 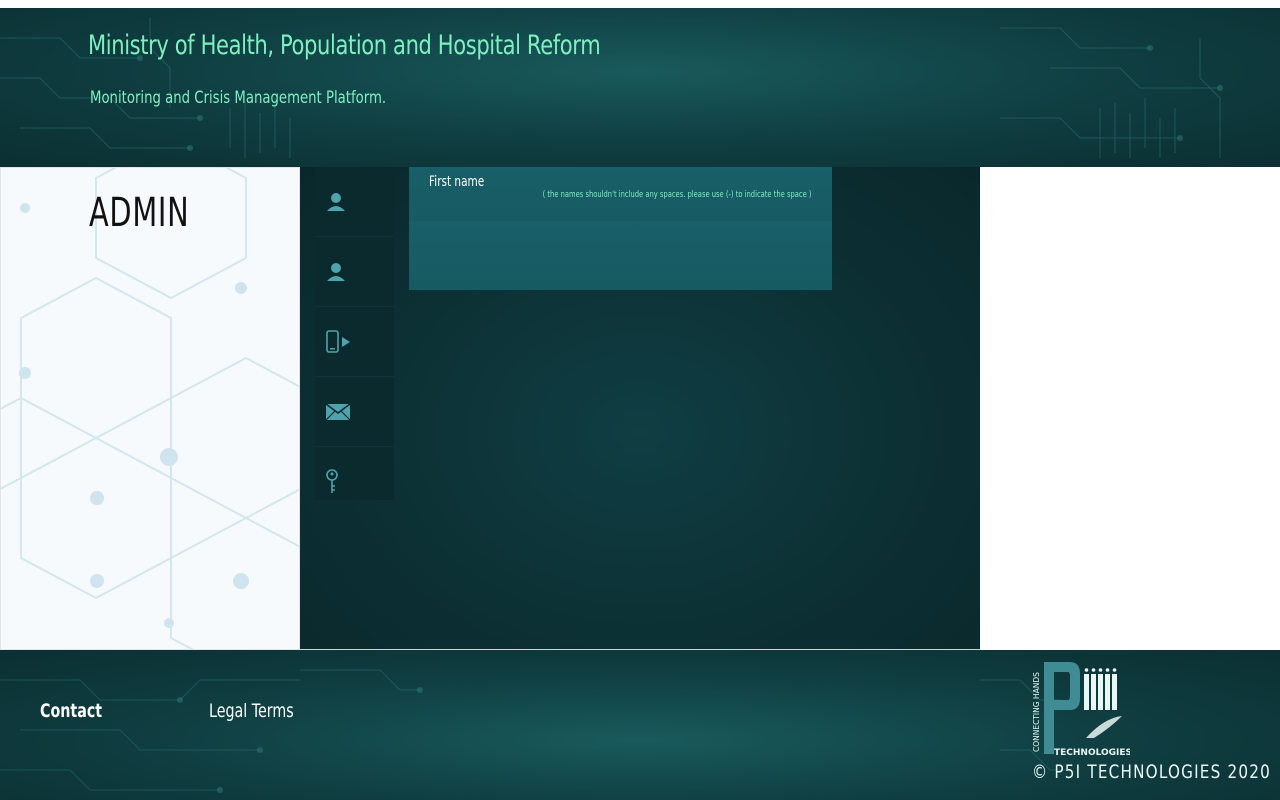 I want to click on last-name-field, so click(x=620, y=256).